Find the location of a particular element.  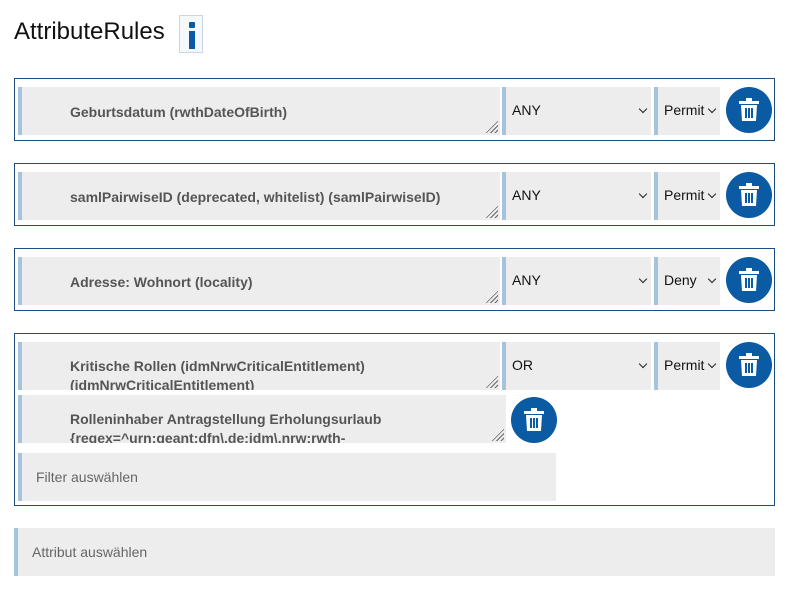

filter-select: Filter auswählen is located at coordinates (287, 477).